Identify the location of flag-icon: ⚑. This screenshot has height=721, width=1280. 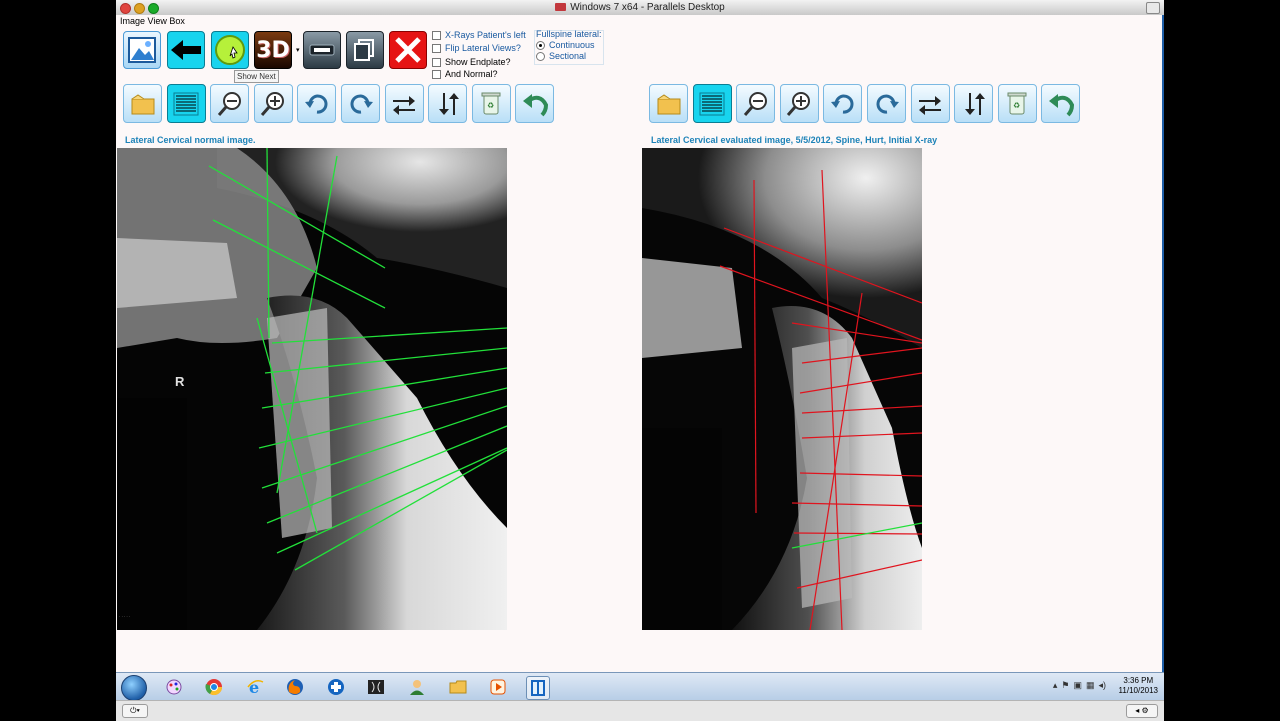
(1065, 685).